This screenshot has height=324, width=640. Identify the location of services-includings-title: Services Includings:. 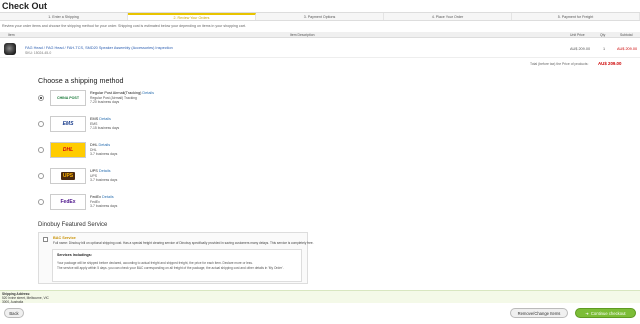
(74, 255).